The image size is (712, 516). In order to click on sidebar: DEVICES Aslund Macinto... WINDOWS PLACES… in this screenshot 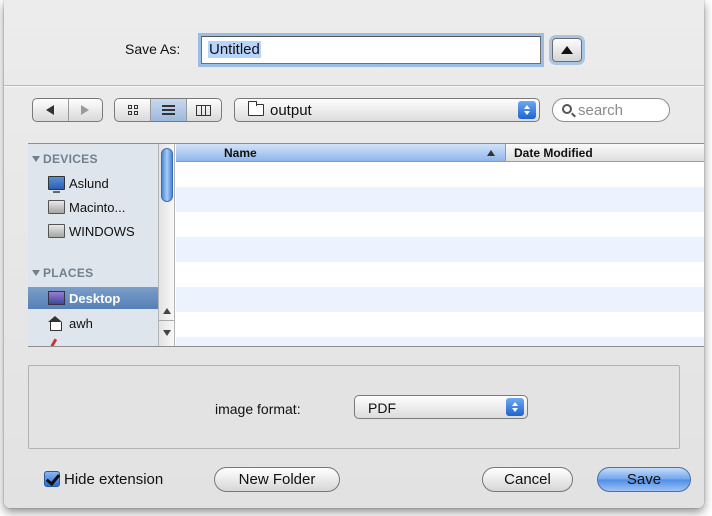, I will do `click(93, 245)`.